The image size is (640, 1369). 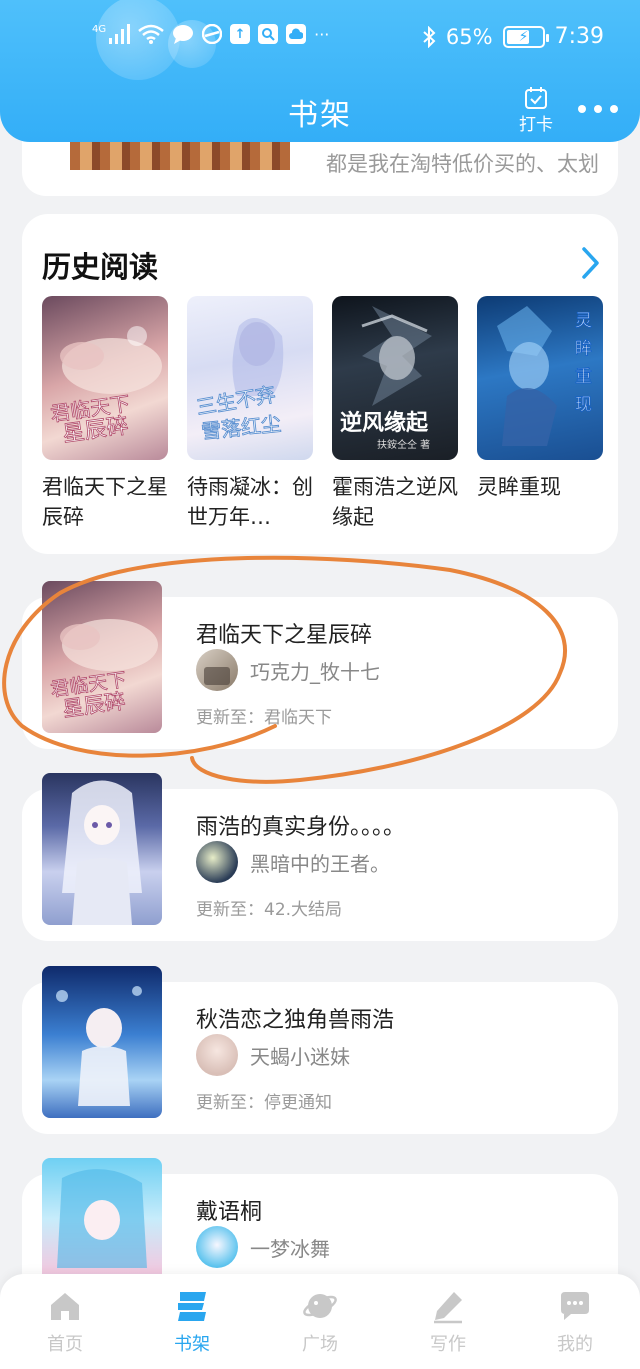 What do you see at coordinates (536, 98) in the screenshot?
I see `calendar-check-icon` at bounding box center [536, 98].